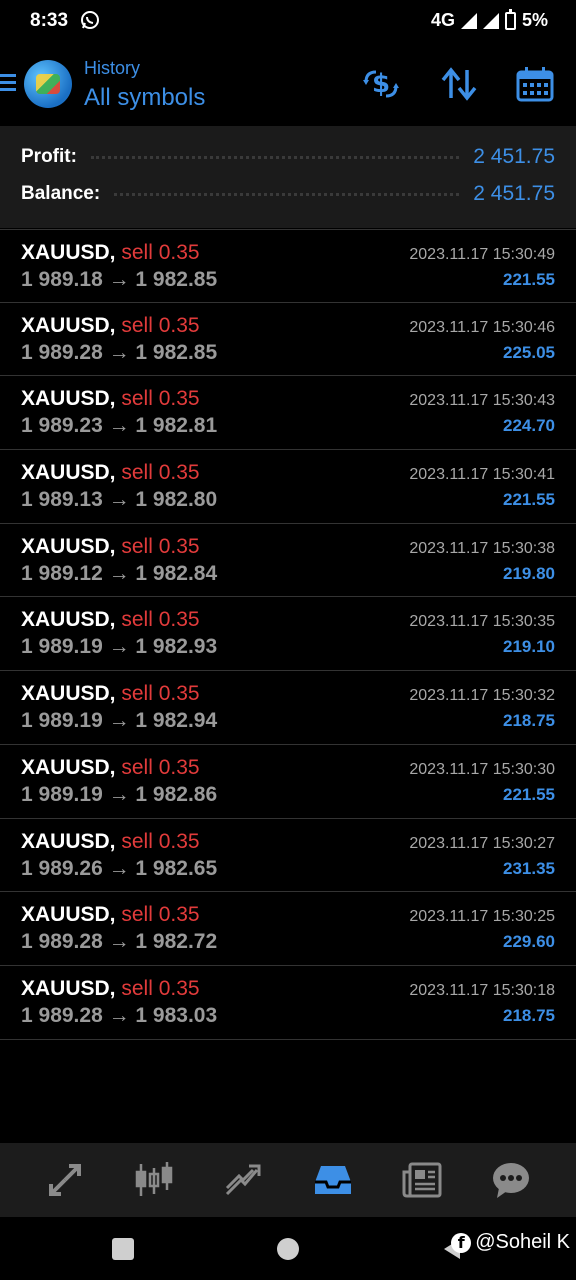 This screenshot has height=1280, width=576. Describe the element at coordinates (48, 84) in the screenshot. I see `app-logo` at that location.